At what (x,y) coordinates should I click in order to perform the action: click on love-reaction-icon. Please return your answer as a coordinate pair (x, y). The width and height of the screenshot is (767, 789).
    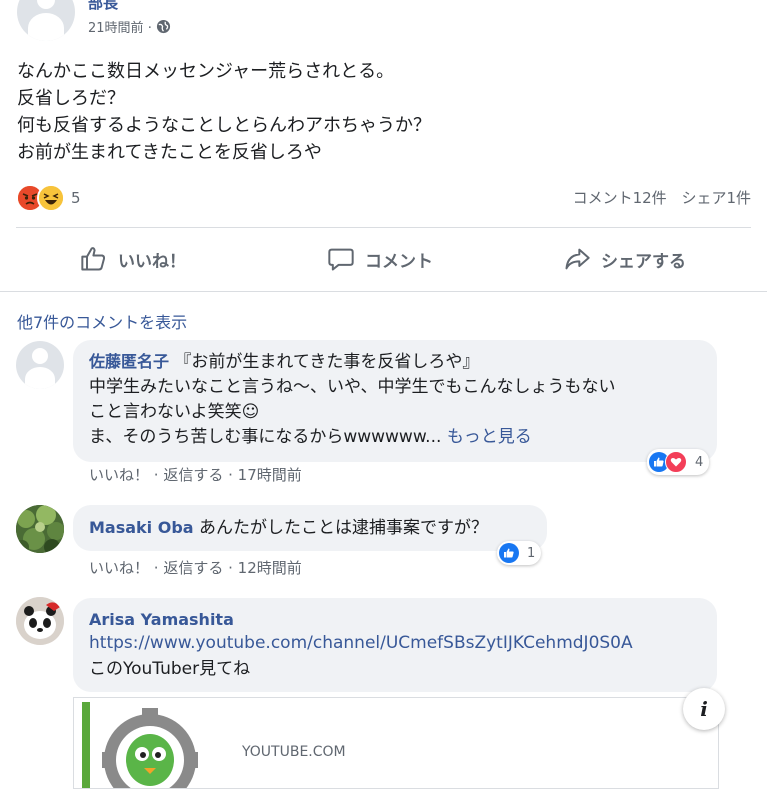
    Looking at the image, I should click on (676, 462).